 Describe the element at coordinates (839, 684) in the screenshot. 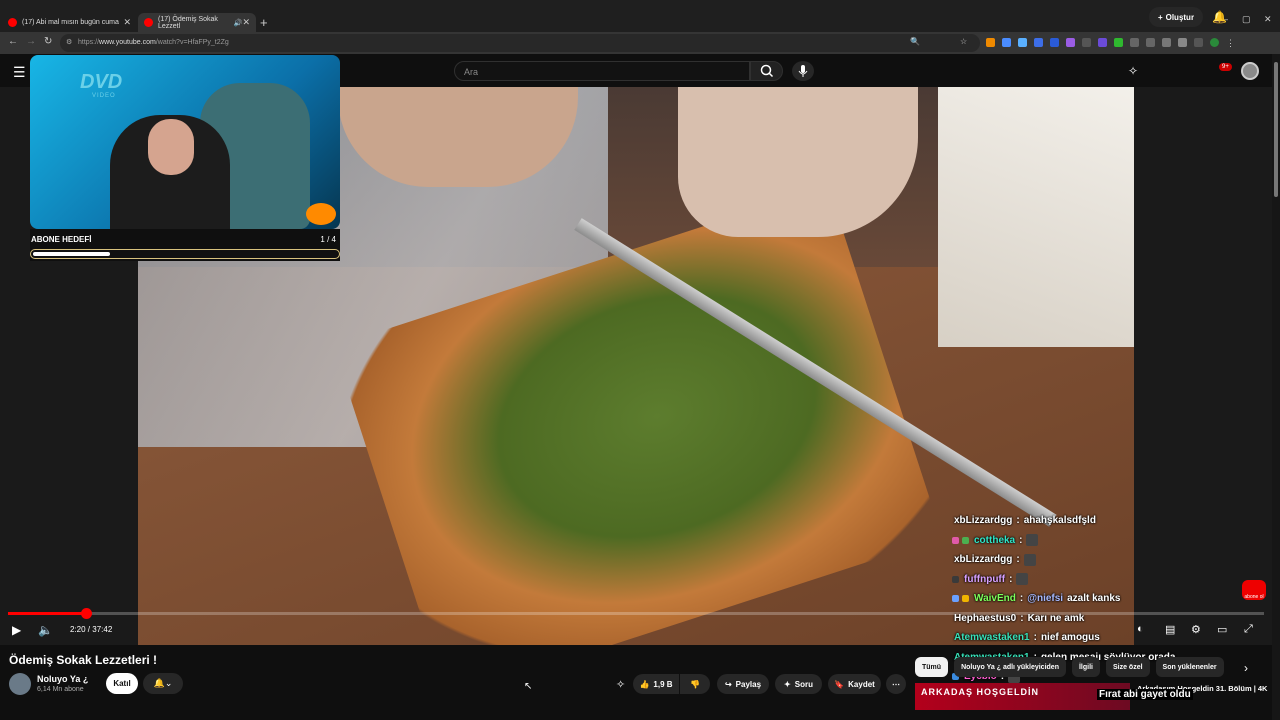

I see `bookmark-icon: 🔖` at that location.